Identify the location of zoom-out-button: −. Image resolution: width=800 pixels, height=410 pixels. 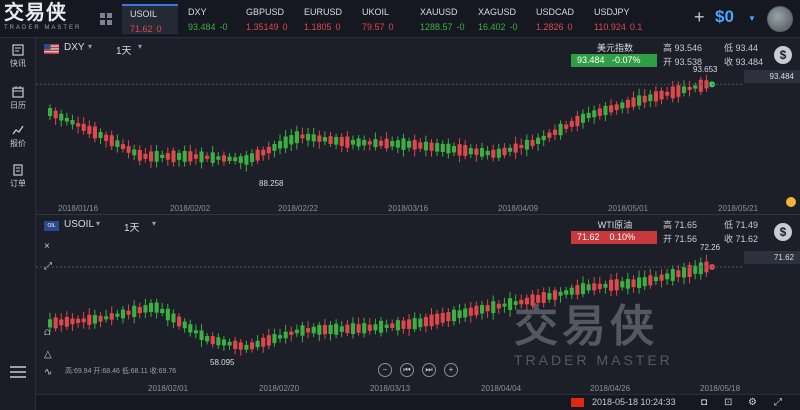
(385, 370).